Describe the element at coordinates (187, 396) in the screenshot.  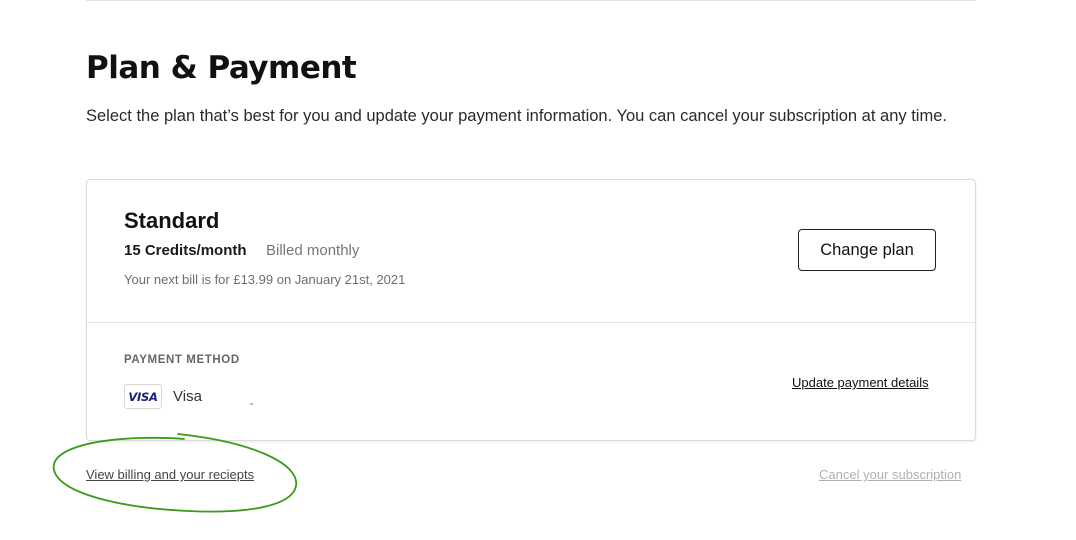
I see `card-brand-name: Visa` at that location.